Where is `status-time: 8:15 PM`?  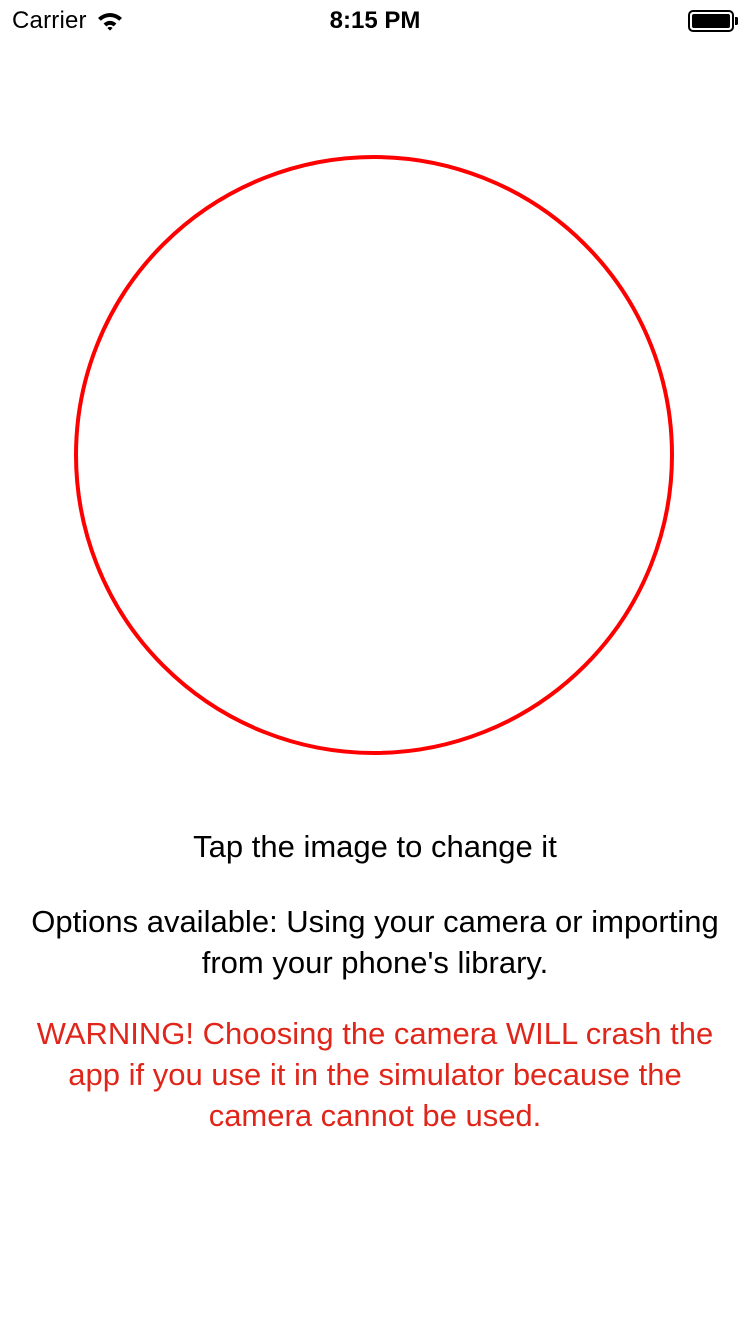 status-time: 8:15 PM is located at coordinates (375, 20).